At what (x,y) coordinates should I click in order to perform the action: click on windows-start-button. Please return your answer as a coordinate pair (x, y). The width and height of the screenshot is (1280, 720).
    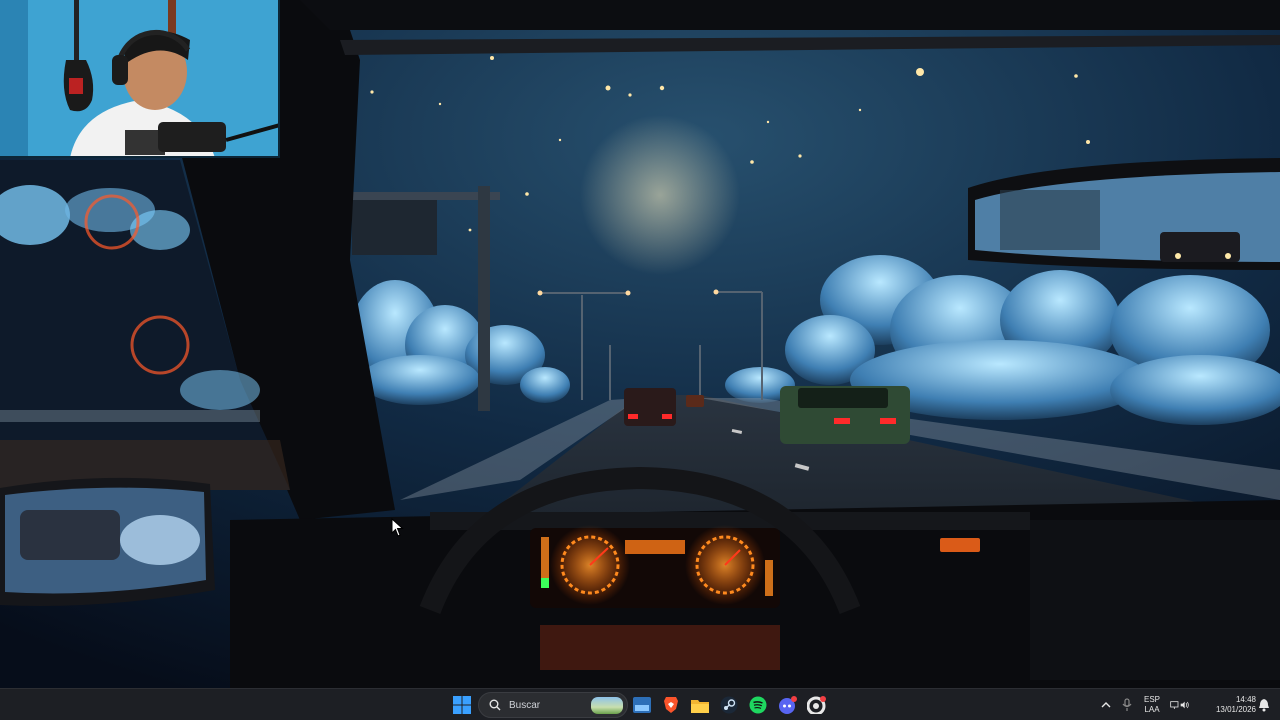
    Looking at the image, I should click on (462, 705).